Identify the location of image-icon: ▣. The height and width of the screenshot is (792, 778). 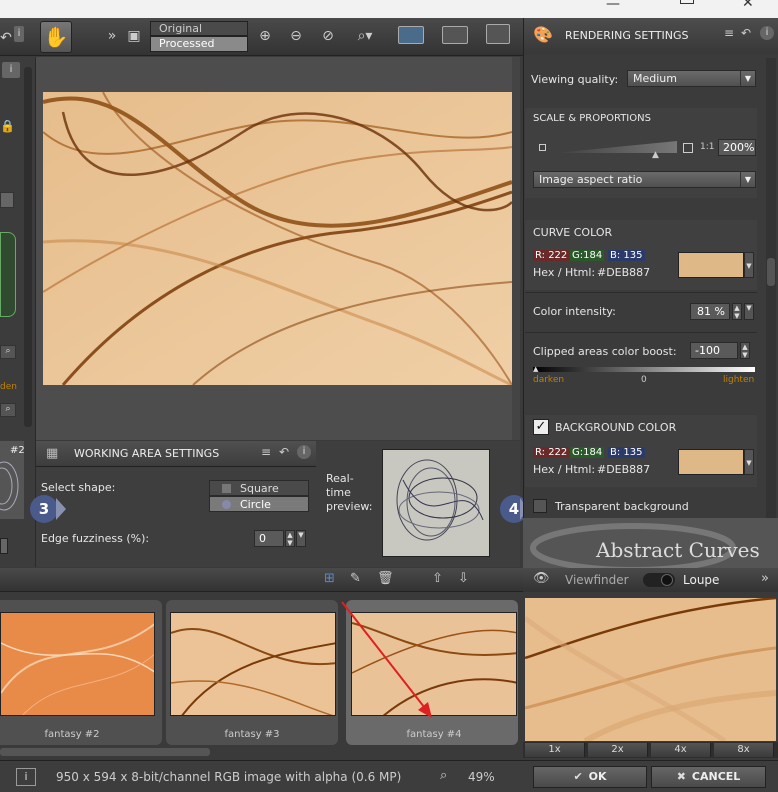
(134, 36).